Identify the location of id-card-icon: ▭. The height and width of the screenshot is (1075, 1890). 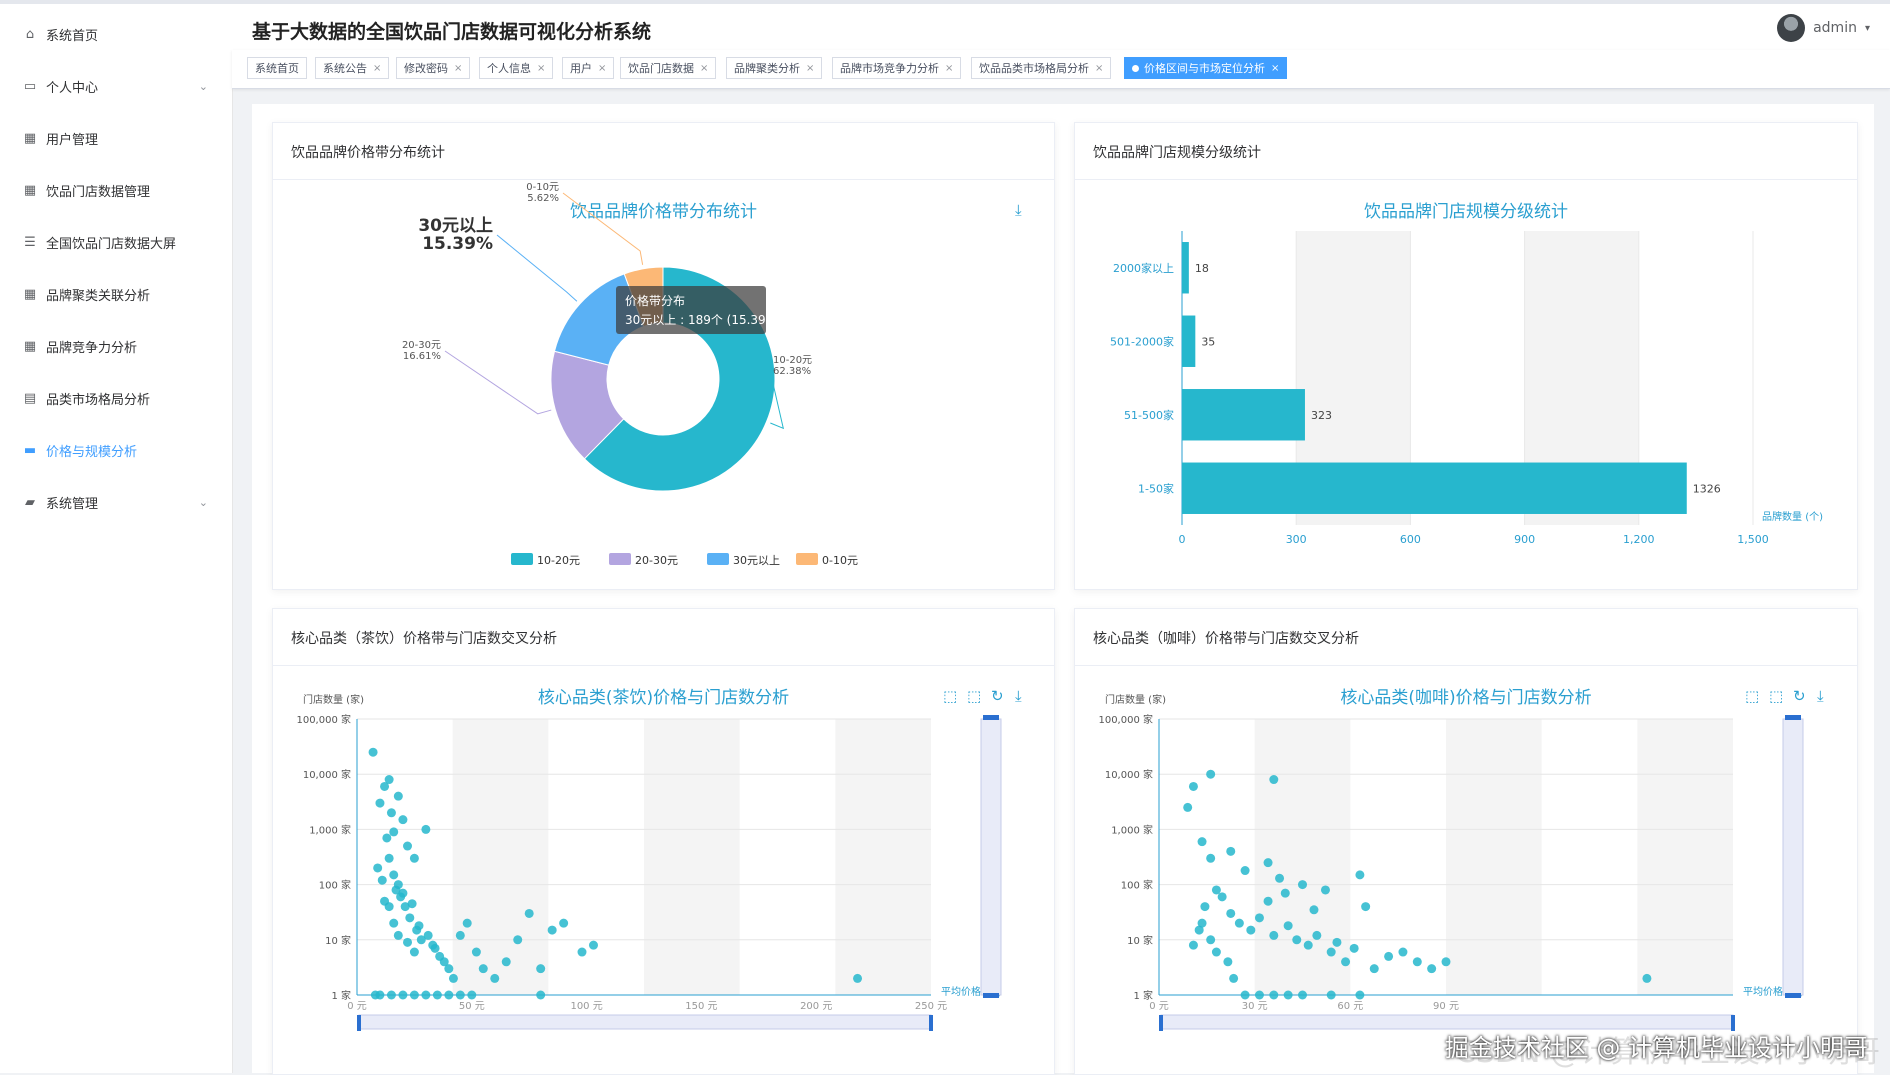
(30, 86).